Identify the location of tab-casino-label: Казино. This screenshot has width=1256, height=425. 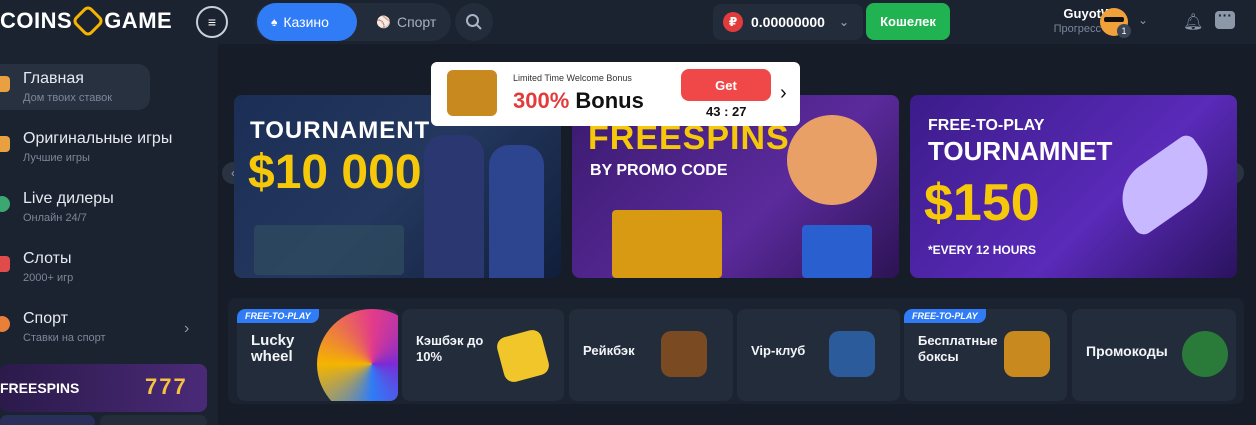
(306, 22).